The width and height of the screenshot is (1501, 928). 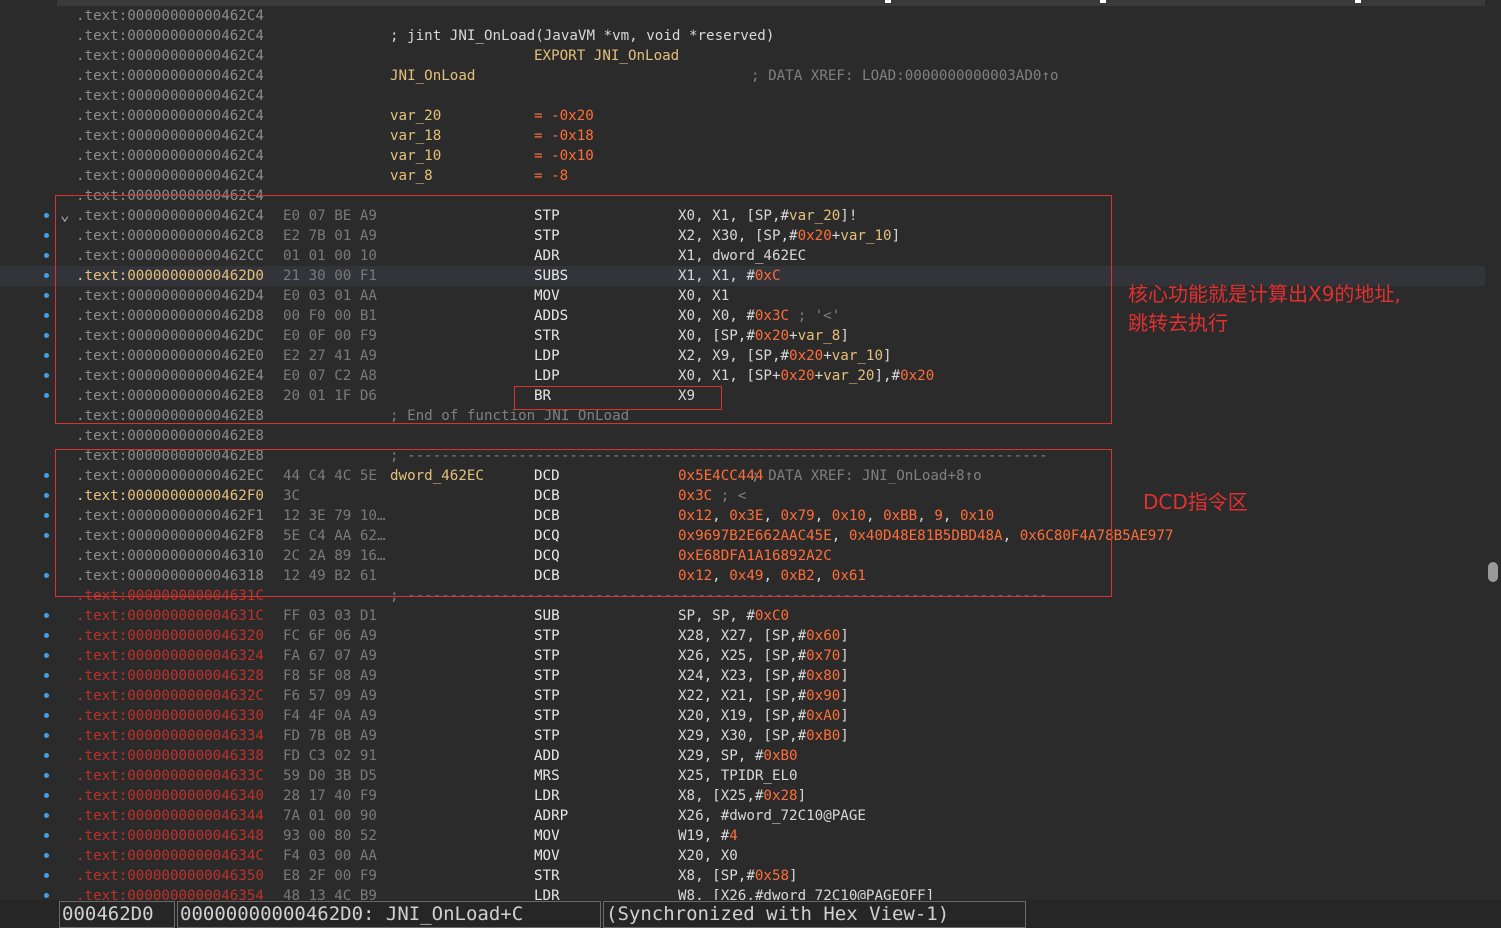 I want to click on operands: X0, X0, #0x3C ; '<', so click(x=759, y=316).